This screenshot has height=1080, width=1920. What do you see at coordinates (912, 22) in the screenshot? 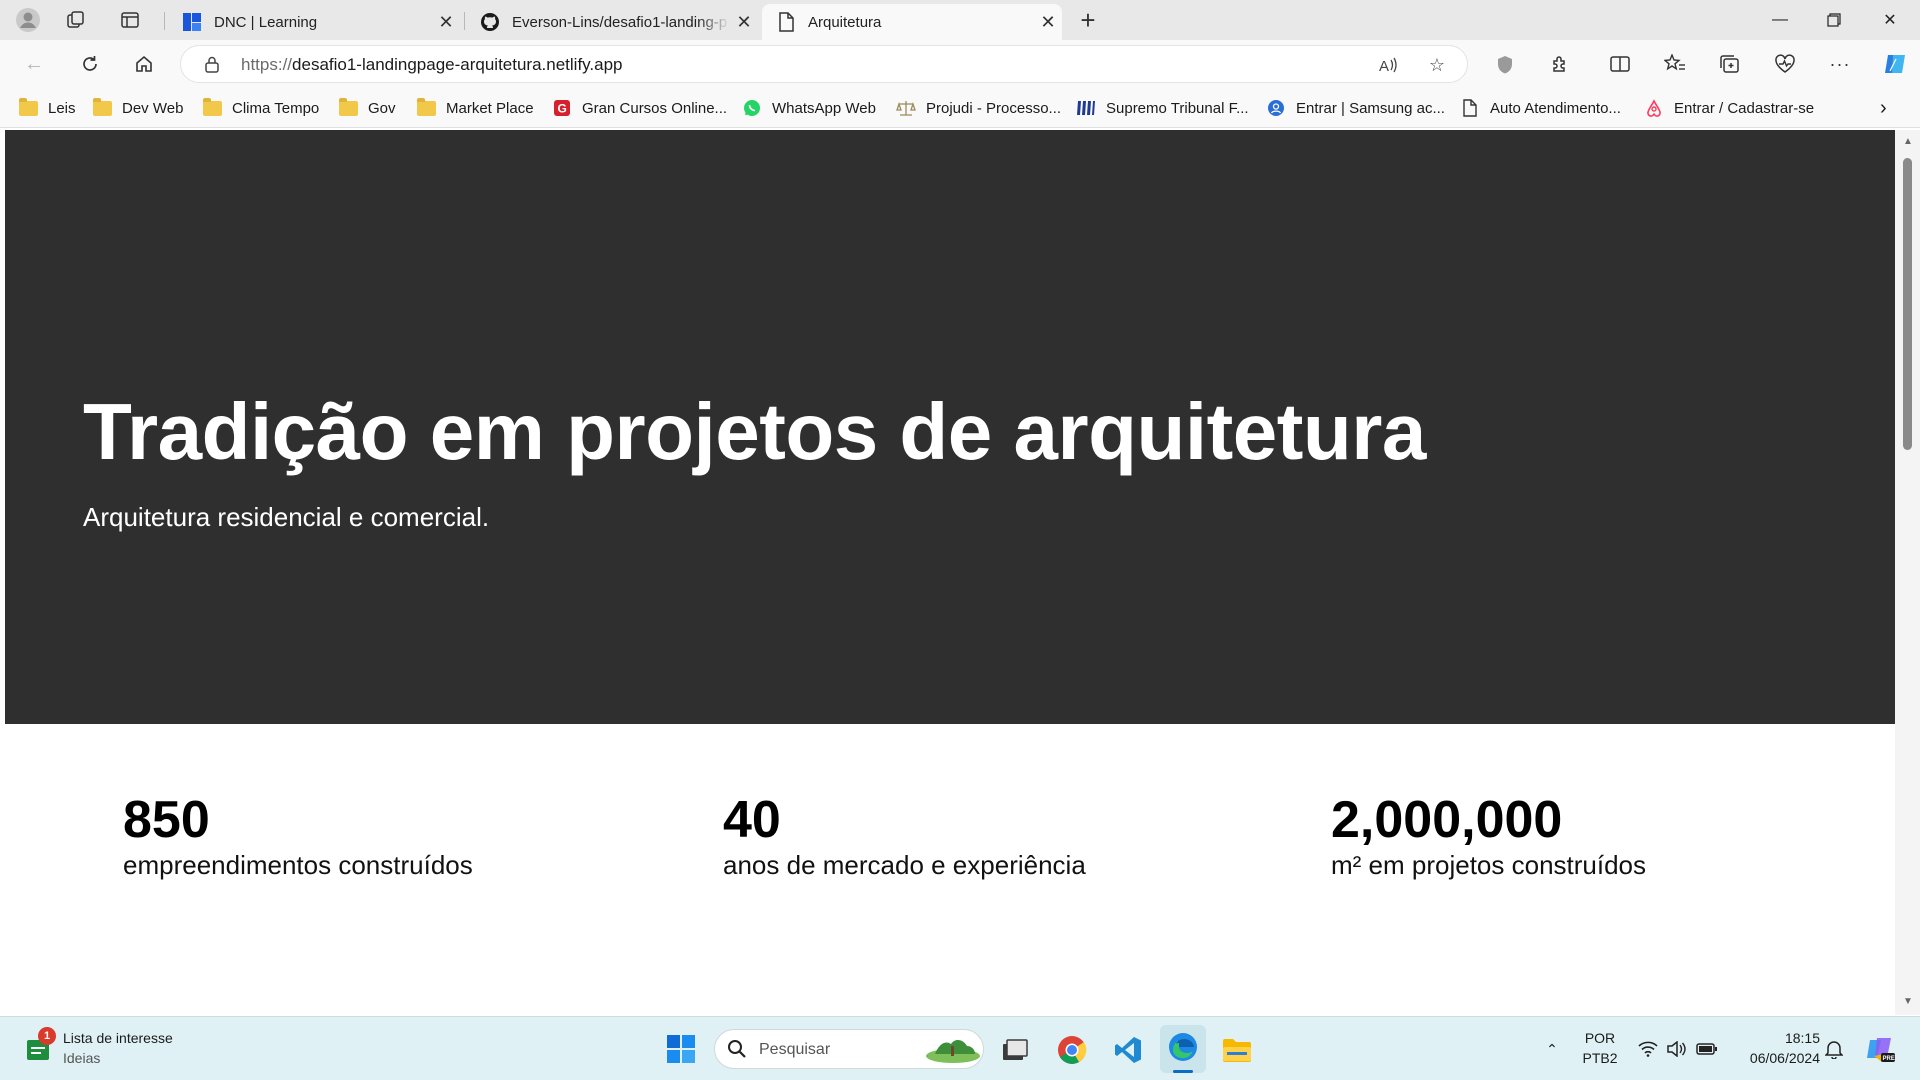
I see `tab-arquitetura: Arquitetura ✕` at bounding box center [912, 22].